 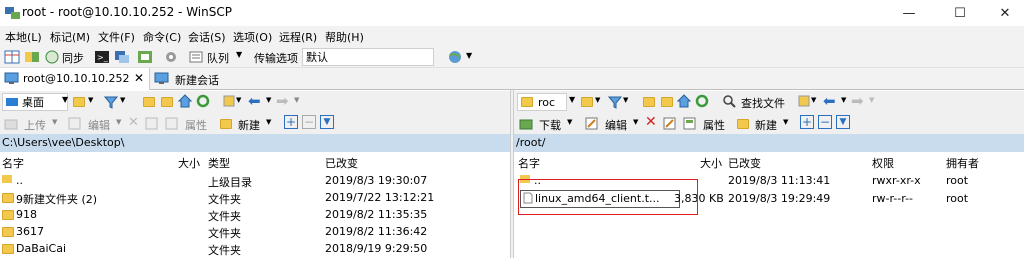 I want to click on transfer-options-select: 默认, so click(x=368, y=57).